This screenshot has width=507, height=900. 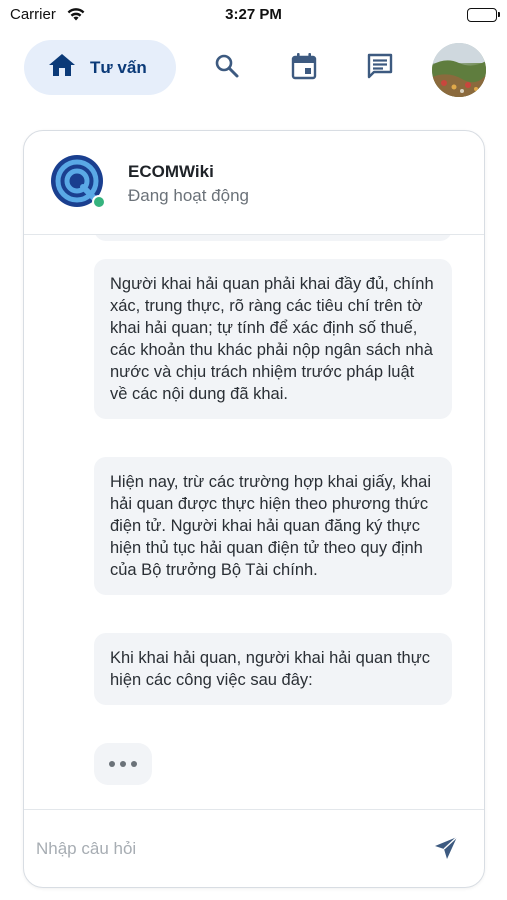 What do you see at coordinates (171, 171) in the screenshot?
I see `bot-name: ECOMWiki` at bounding box center [171, 171].